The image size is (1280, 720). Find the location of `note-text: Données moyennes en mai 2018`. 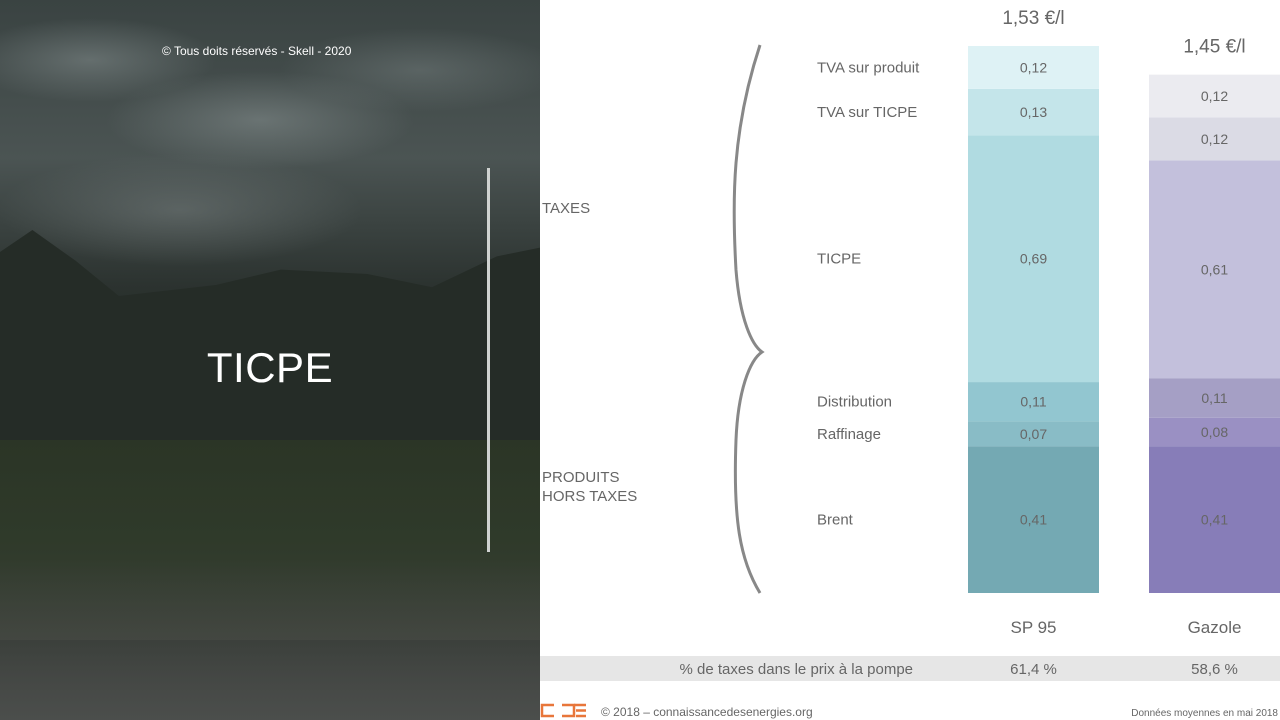

note-text: Données moyennes en mai 2018 is located at coordinates (1204, 713).